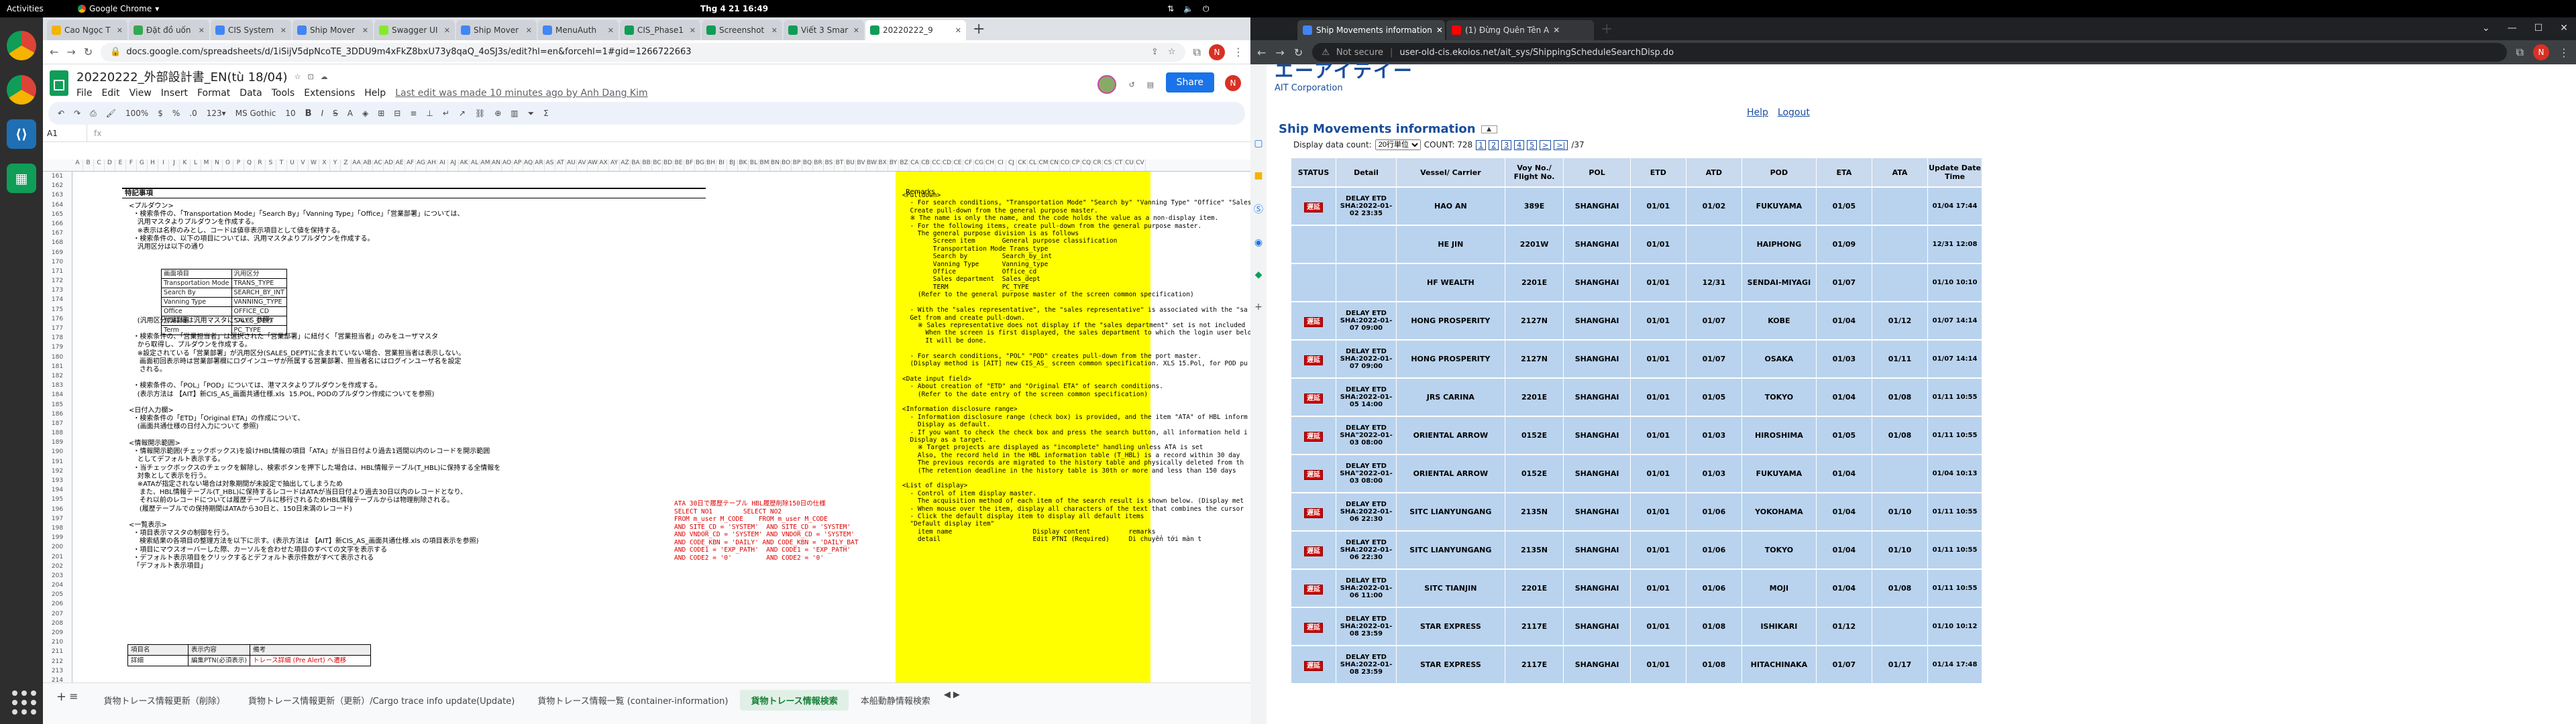 The image size is (2576, 724). What do you see at coordinates (1140, 165) in the screenshot?
I see `column-header: CV` at bounding box center [1140, 165].